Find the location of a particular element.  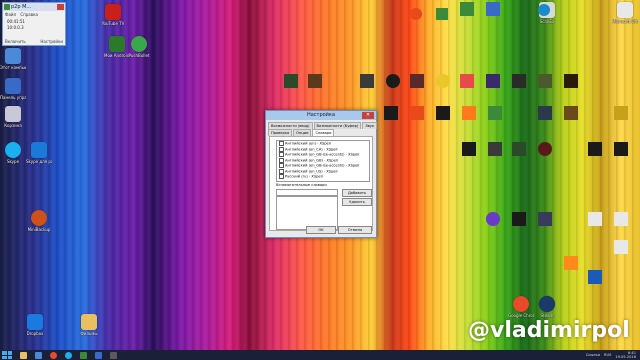

skype-icon is located at coordinates (68, 355).